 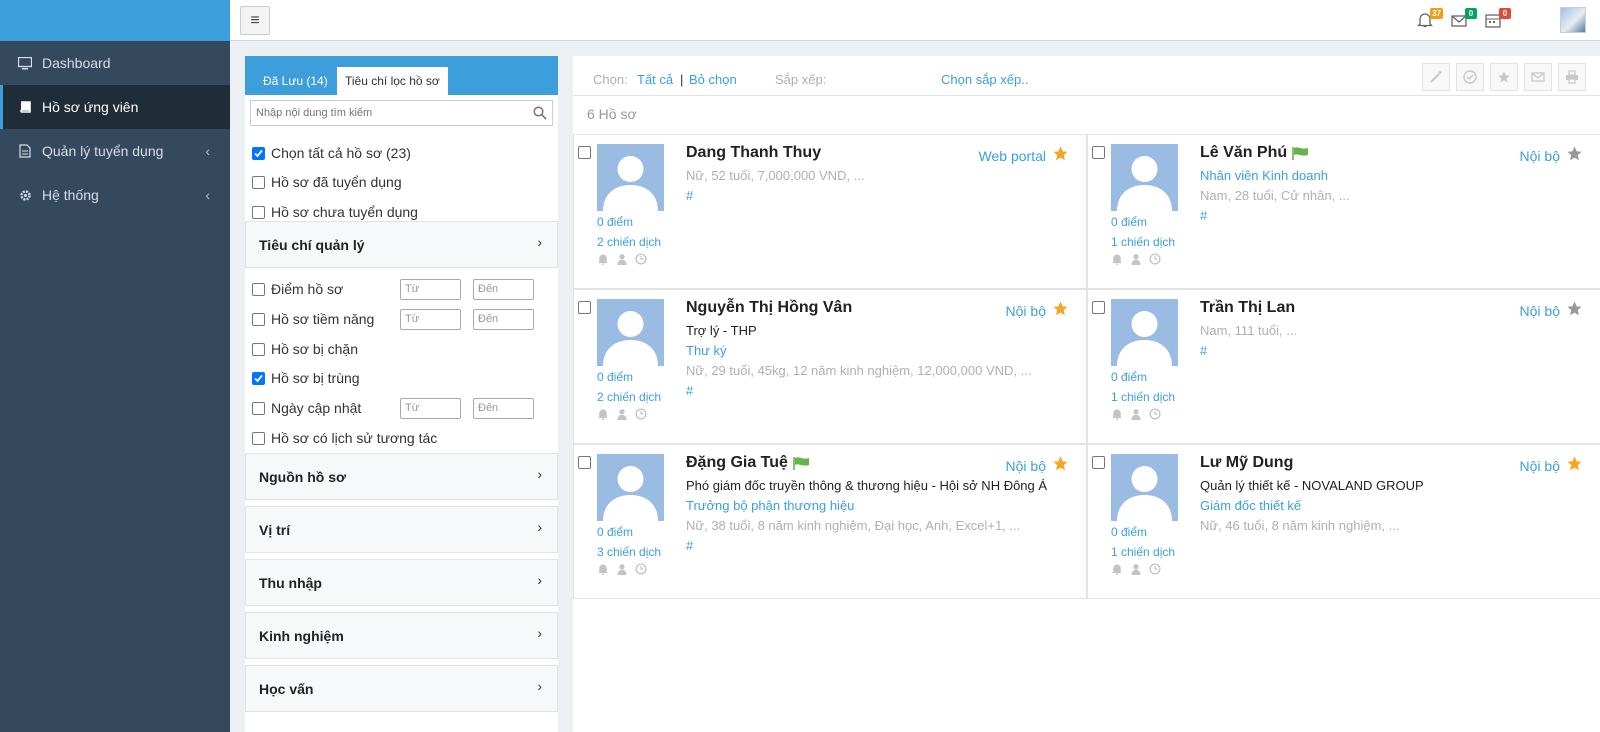 I want to click on candidate-name: Dang Thanh Thuy, so click(x=753, y=153).